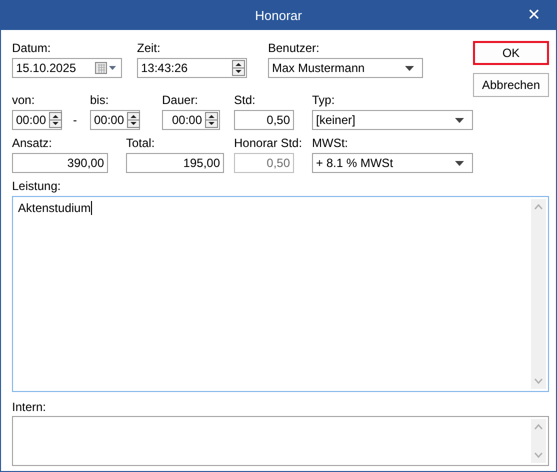 The image size is (557, 472). What do you see at coordinates (106, 68) in the screenshot?
I see `calendar-icon` at bounding box center [106, 68].